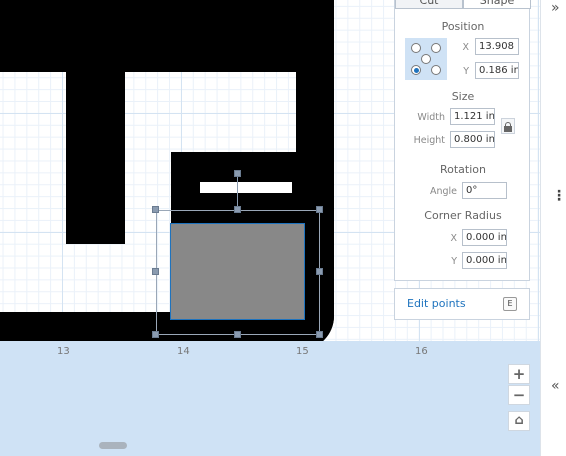  What do you see at coordinates (319, 209) in the screenshot?
I see `resize-handle-top-right` at bounding box center [319, 209].